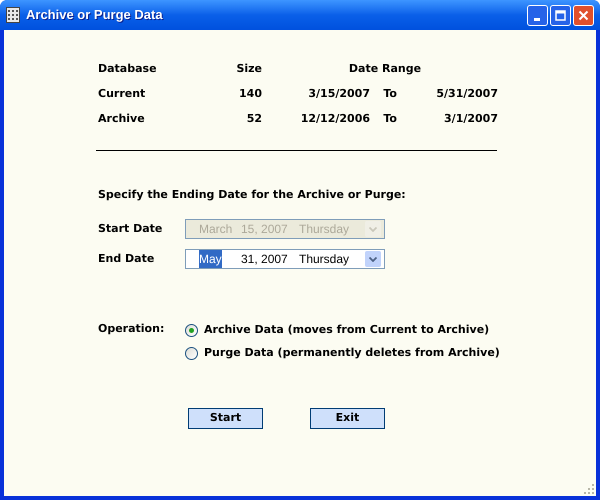 This screenshot has height=500, width=600. I want to click on maximize-icon, so click(560, 15).